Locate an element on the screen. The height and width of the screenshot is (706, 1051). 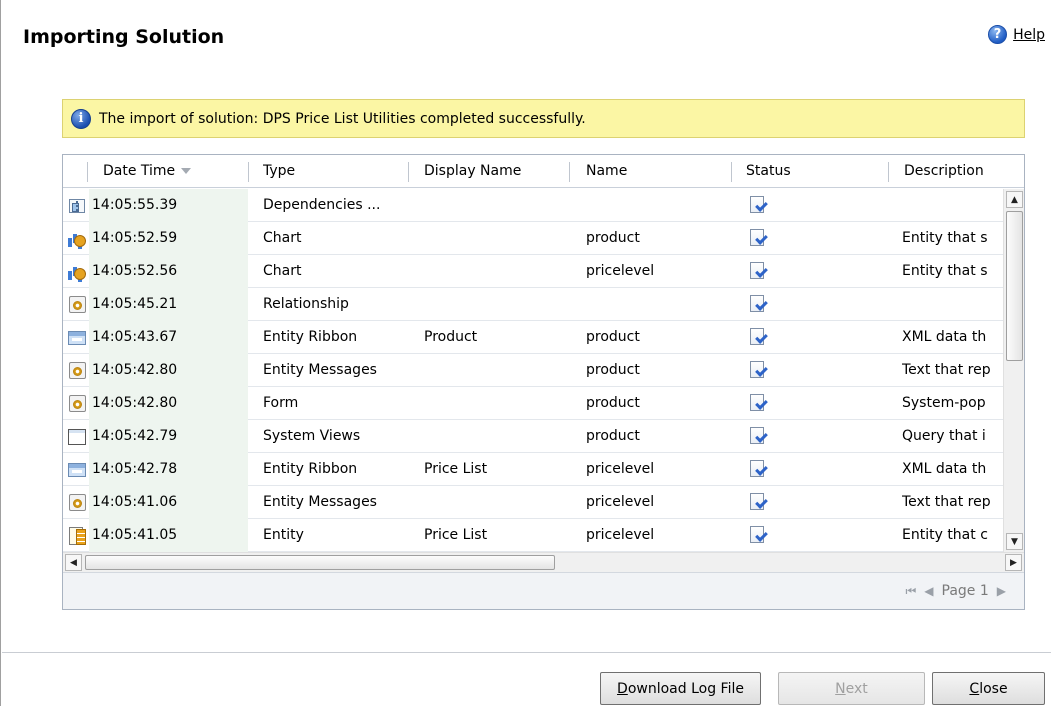
previous-page-icon: ◀ is located at coordinates (928, 591).